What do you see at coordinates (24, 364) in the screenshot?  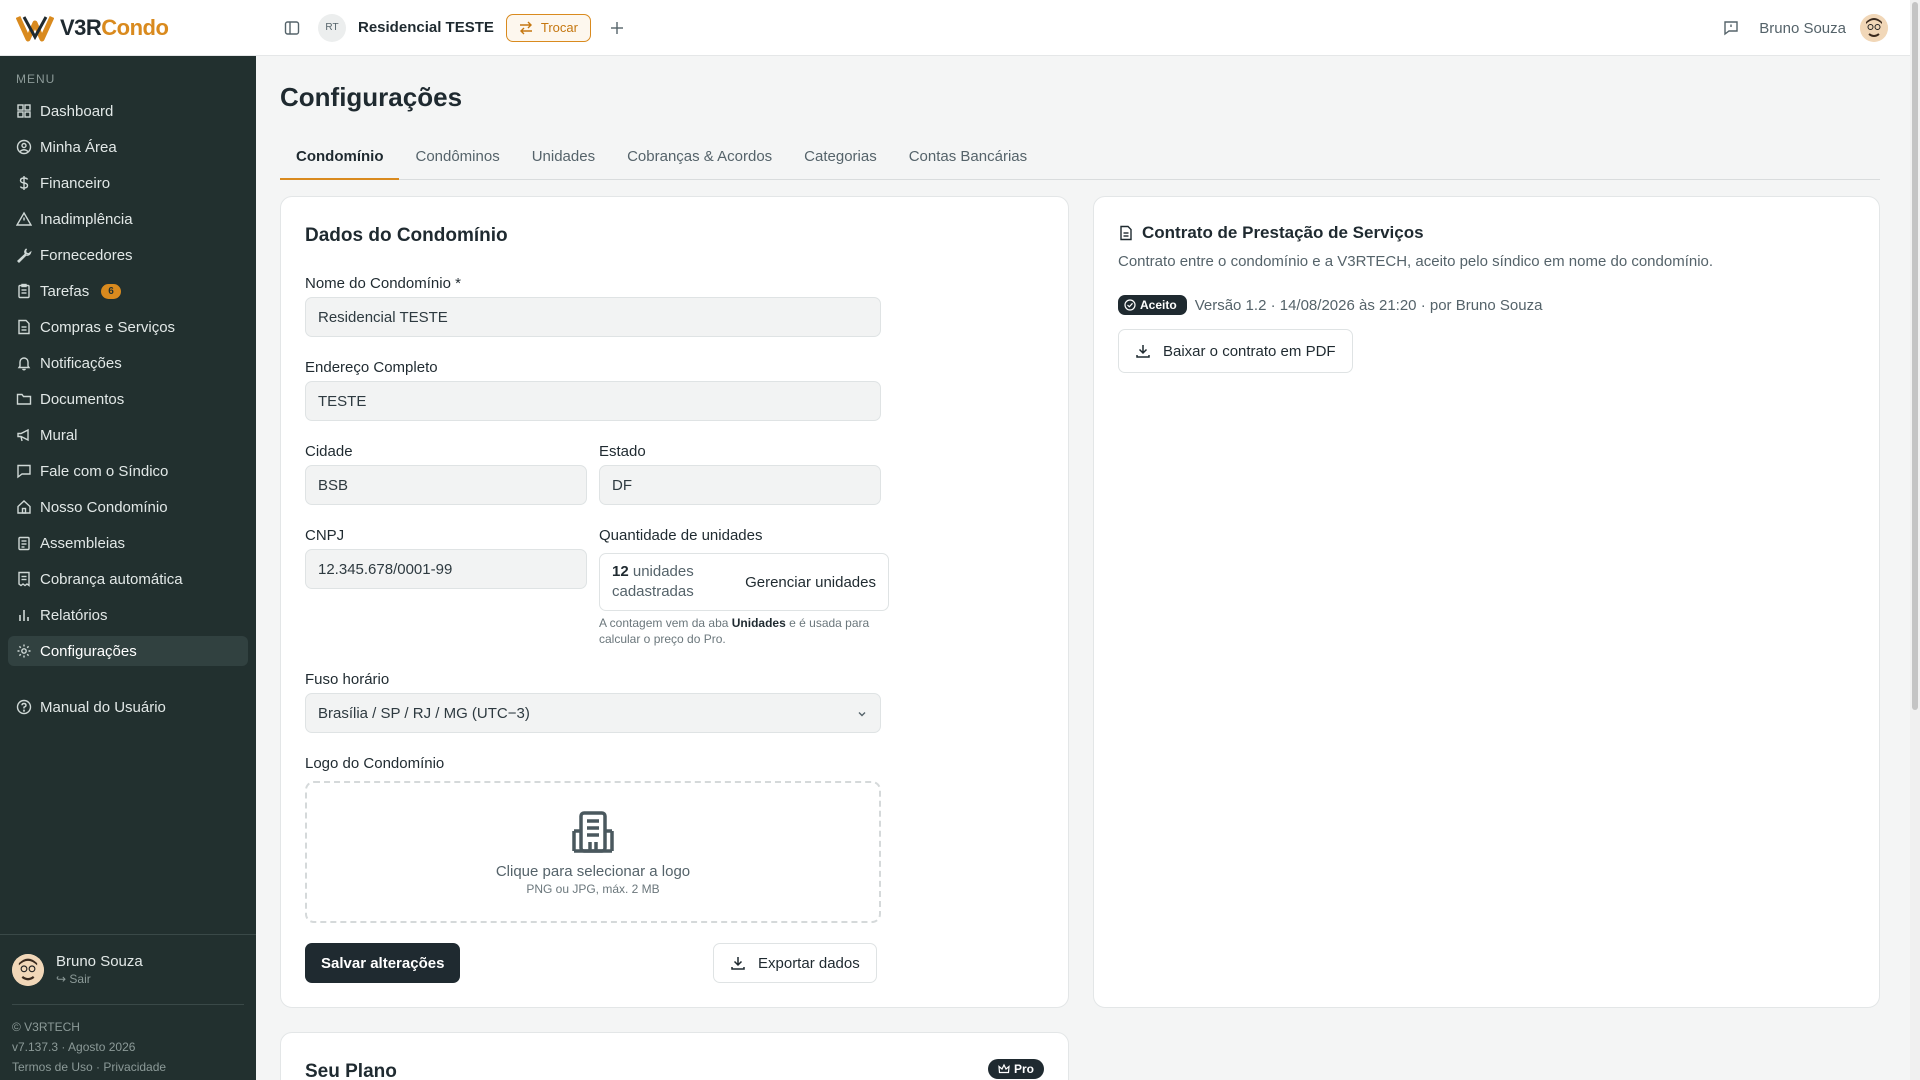 I see `bell-icon` at bounding box center [24, 364].